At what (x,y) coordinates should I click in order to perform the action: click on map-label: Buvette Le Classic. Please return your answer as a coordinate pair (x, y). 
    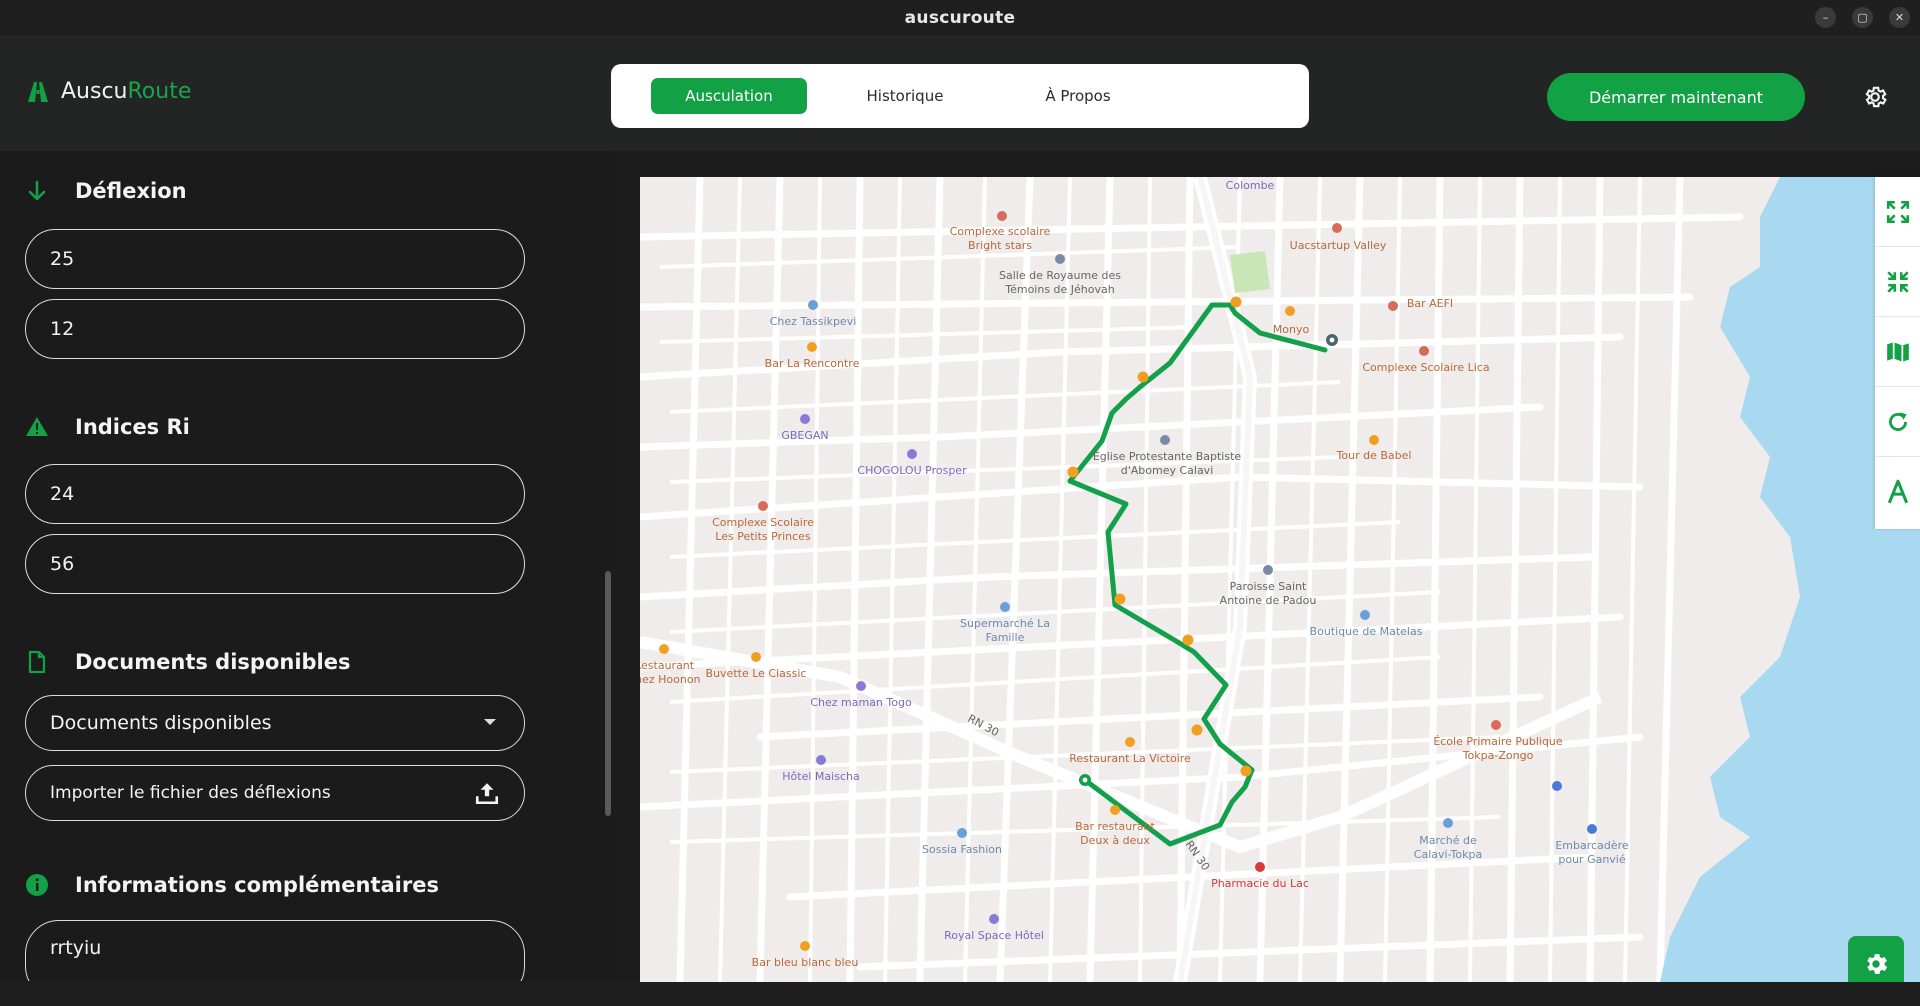
    Looking at the image, I should click on (756, 673).